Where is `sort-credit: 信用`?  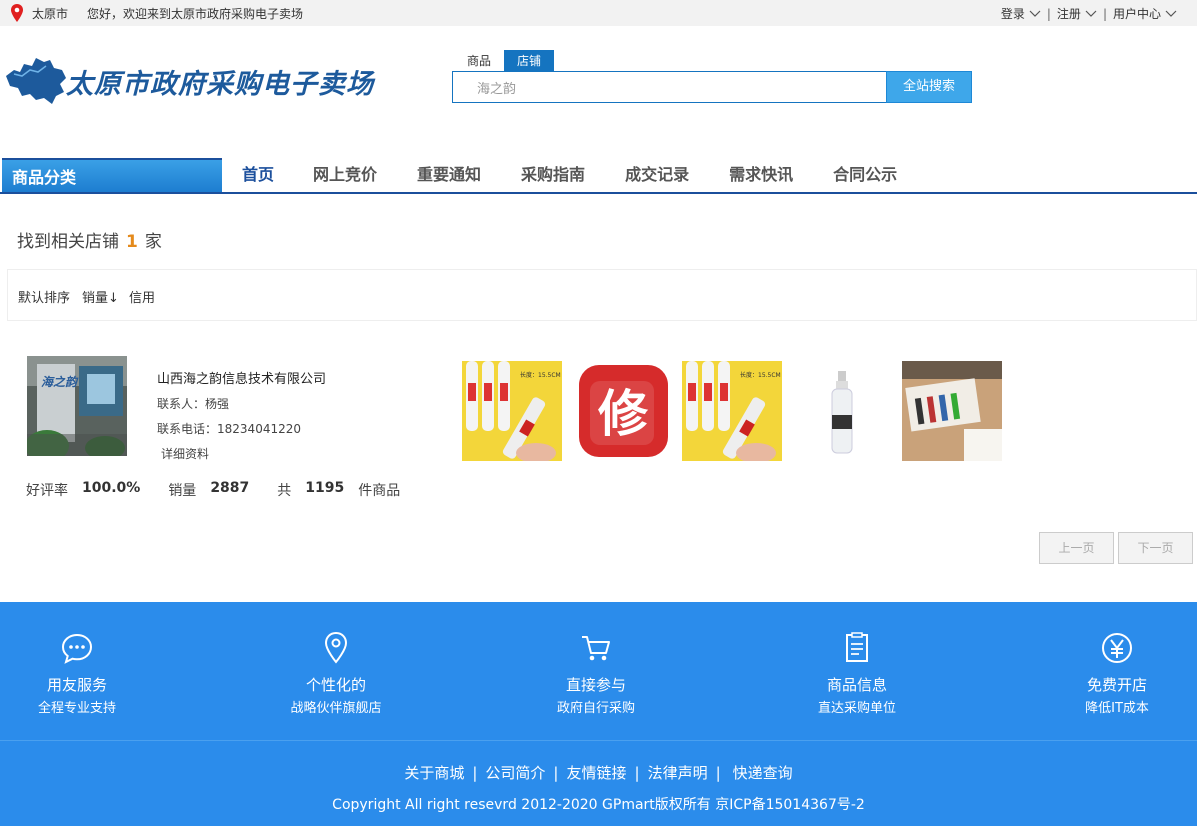 sort-credit: 信用 is located at coordinates (142, 296).